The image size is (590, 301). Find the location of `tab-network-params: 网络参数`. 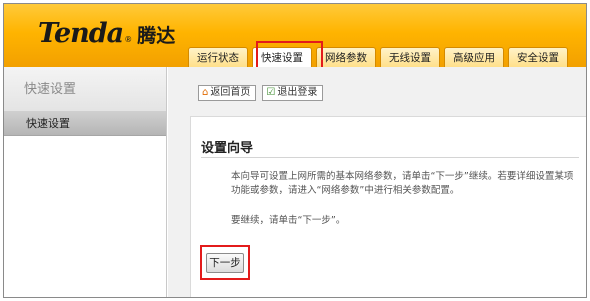

tab-network-params: 网络参数 is located at coordinates (346, 57).